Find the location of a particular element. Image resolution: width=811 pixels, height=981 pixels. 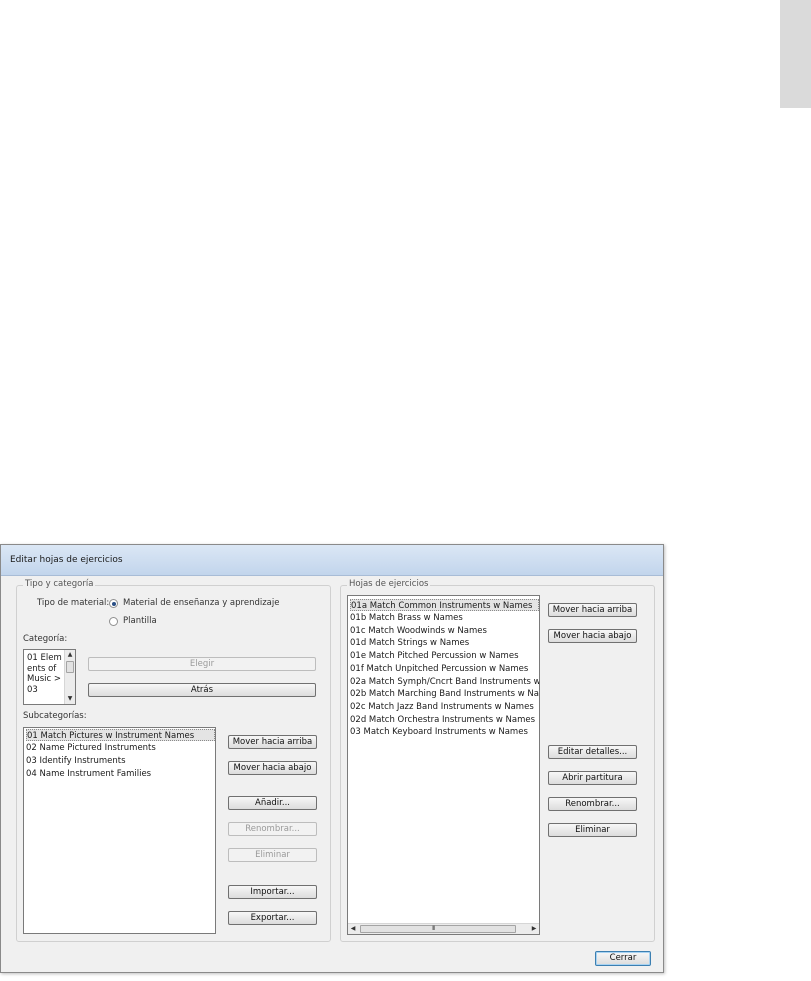

subcat-delete-button: Eliminar is located at coordinates (272, 855).